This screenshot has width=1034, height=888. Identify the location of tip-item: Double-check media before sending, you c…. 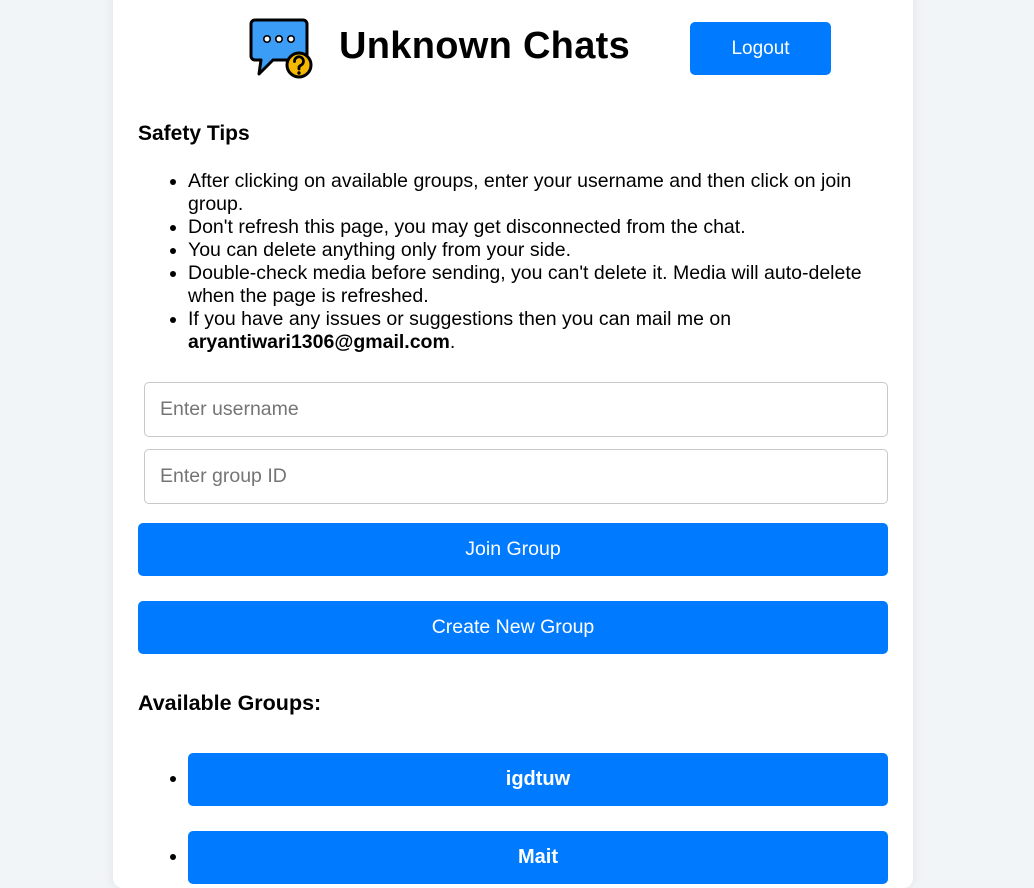
(538, 285).